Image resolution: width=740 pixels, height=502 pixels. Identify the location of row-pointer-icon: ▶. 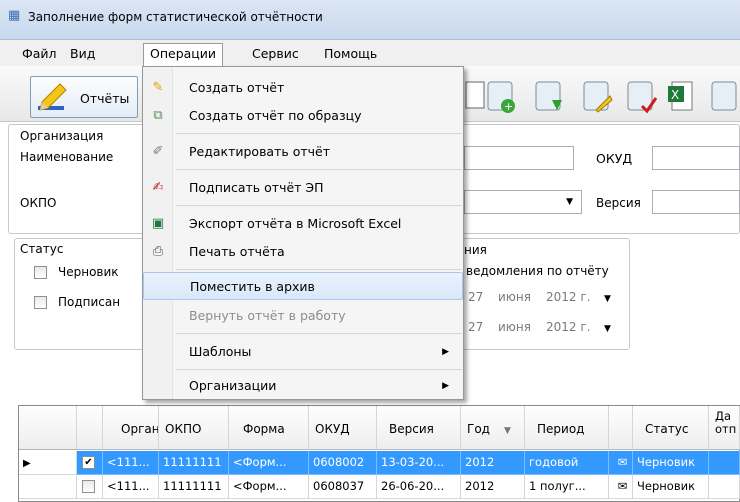
(27, 463).